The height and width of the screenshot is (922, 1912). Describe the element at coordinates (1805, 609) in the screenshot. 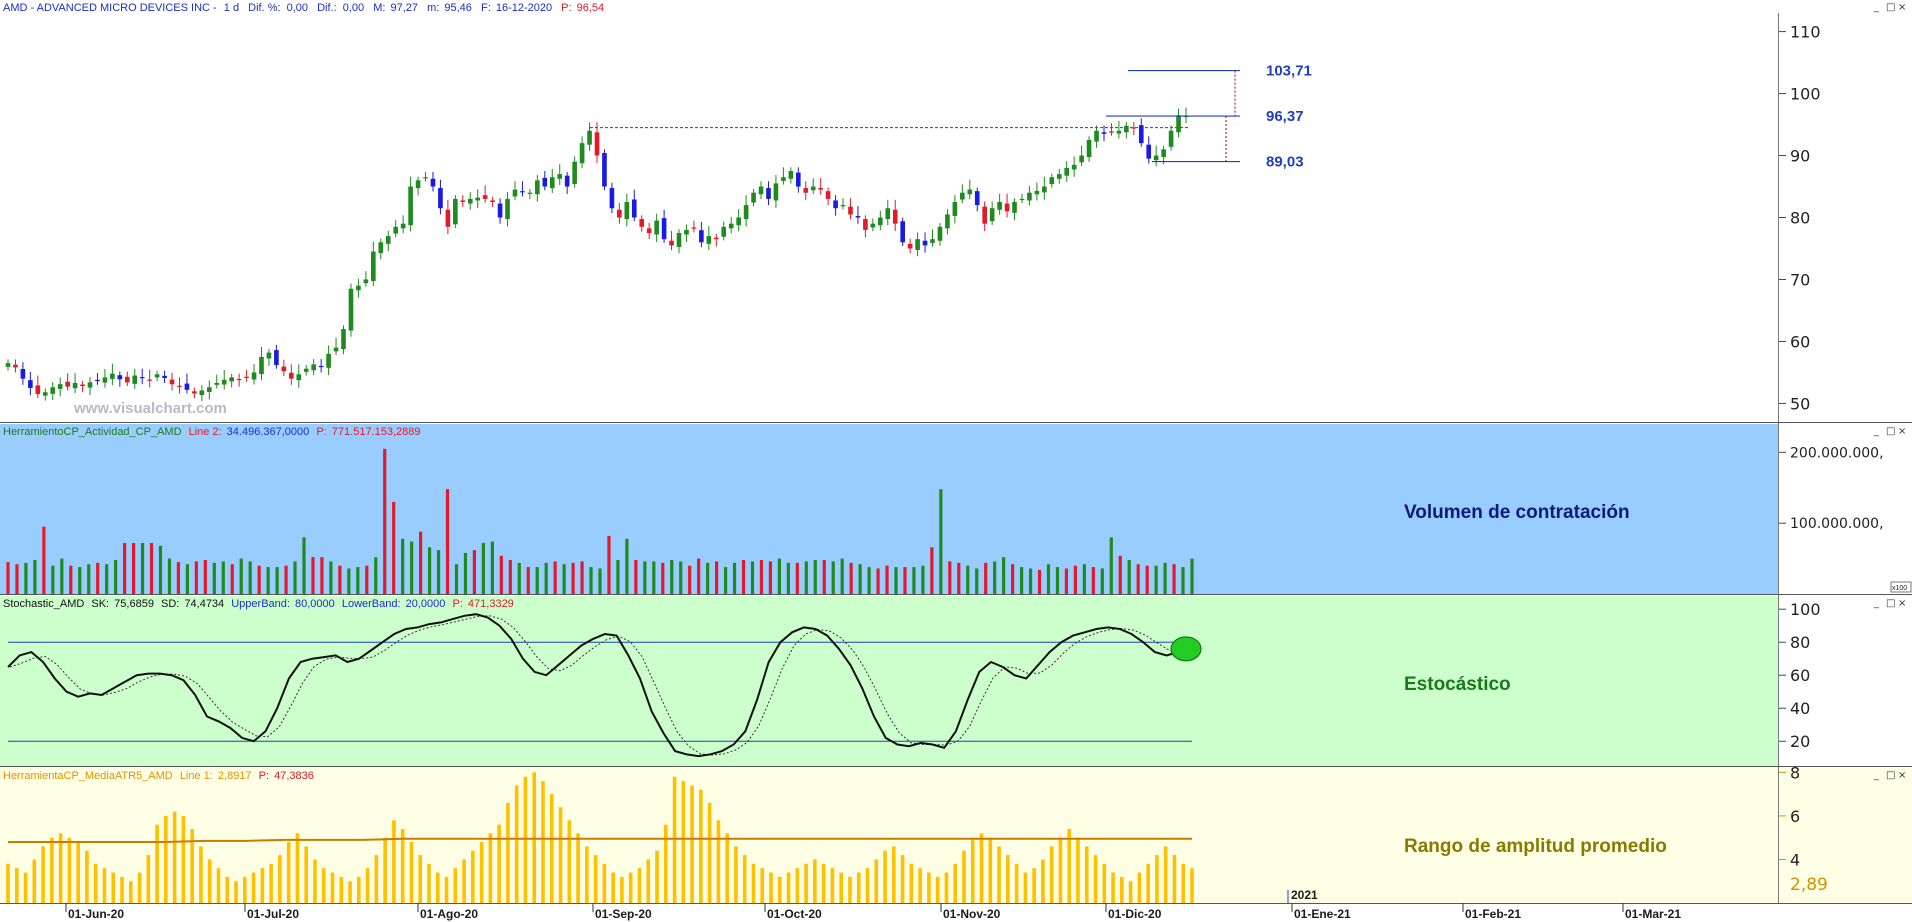

I see `stoch-ytick-label: 100` at that location.